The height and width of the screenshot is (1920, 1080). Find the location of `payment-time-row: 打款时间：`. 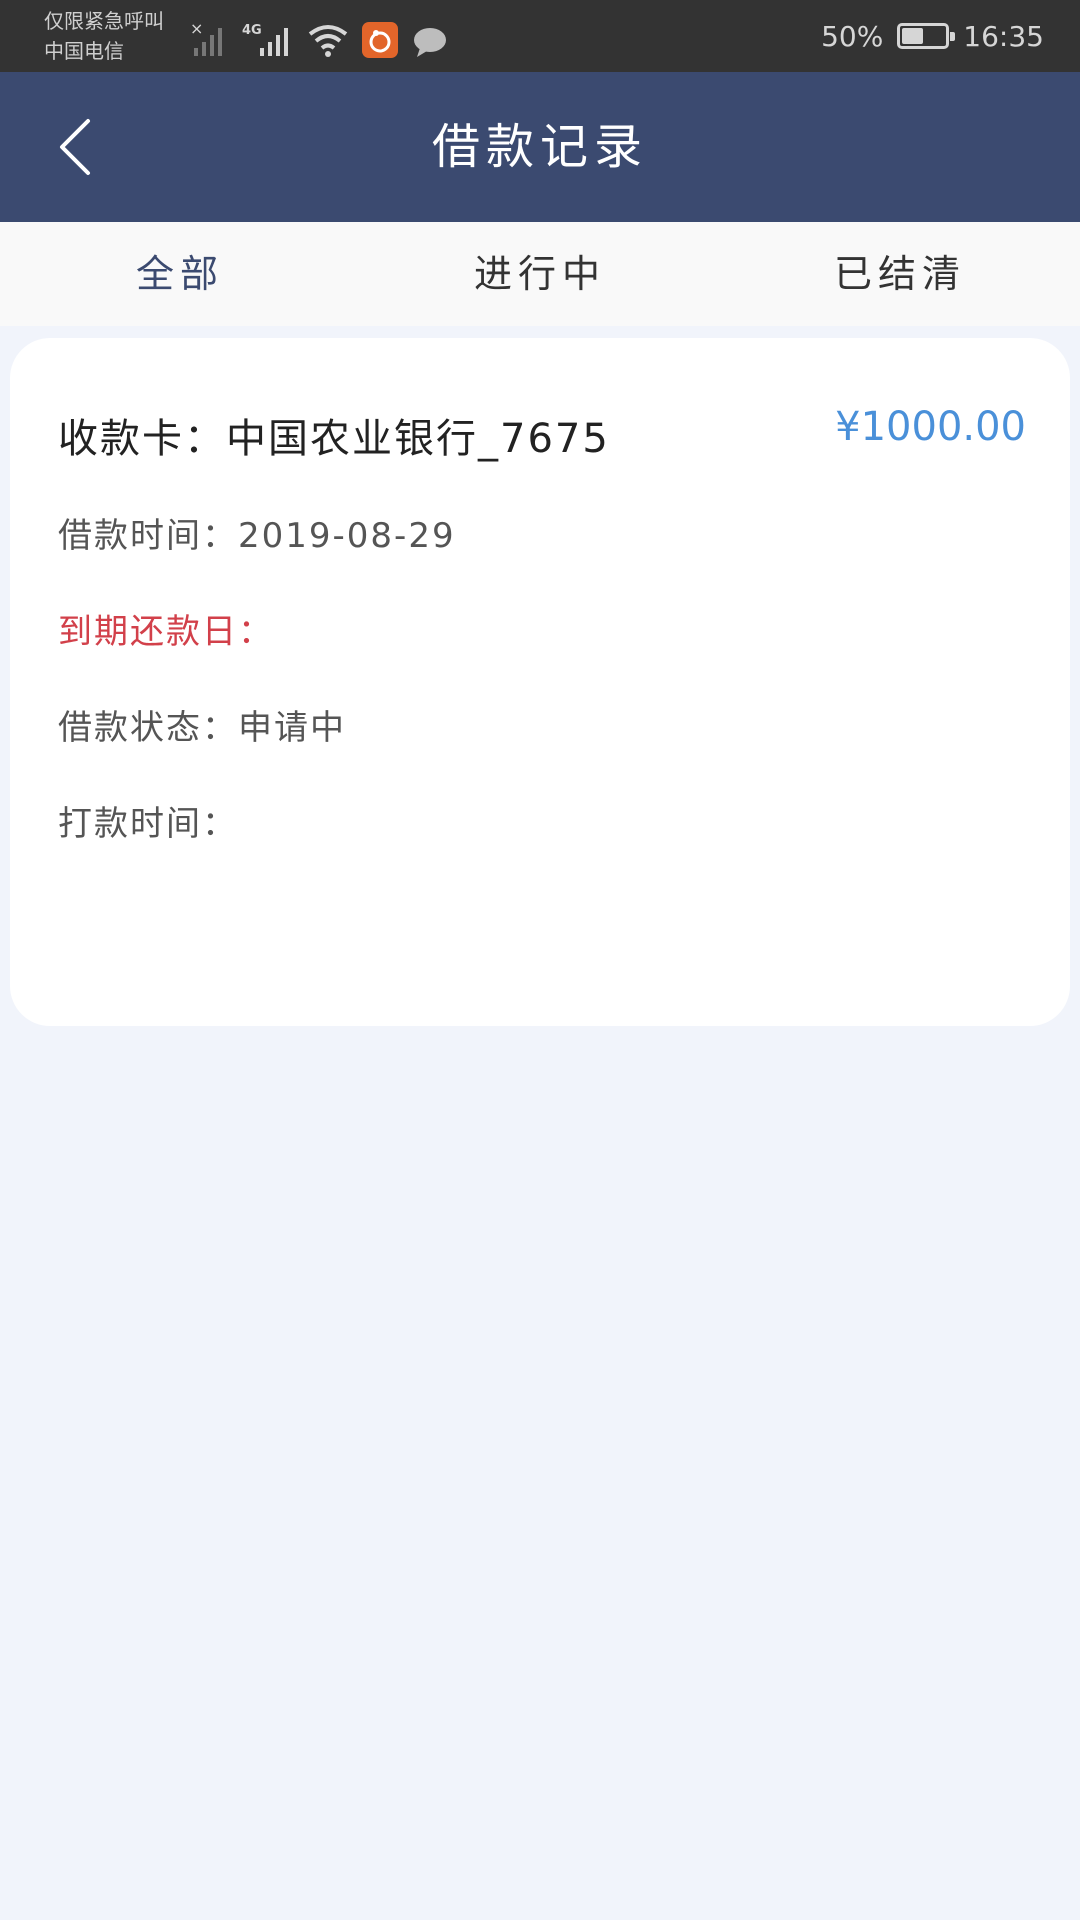

payment-time-row: 打款时间： is located at coordinates (148, 820).